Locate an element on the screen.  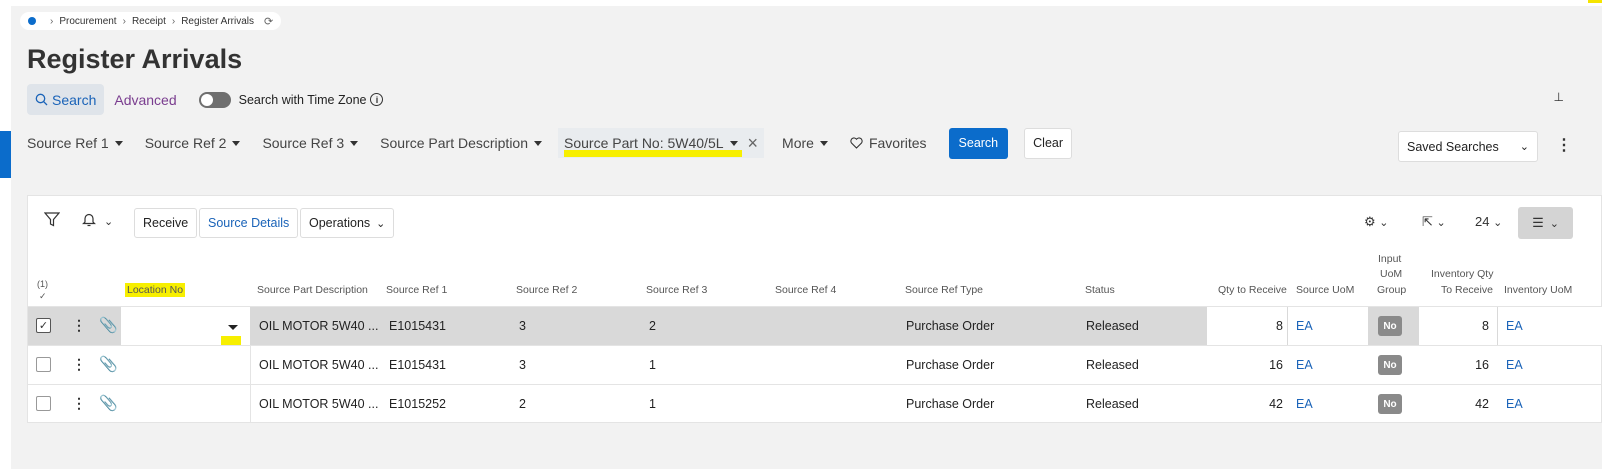
header-inventory-qty-line2: To Receive is located at coordinates (1467, 290).